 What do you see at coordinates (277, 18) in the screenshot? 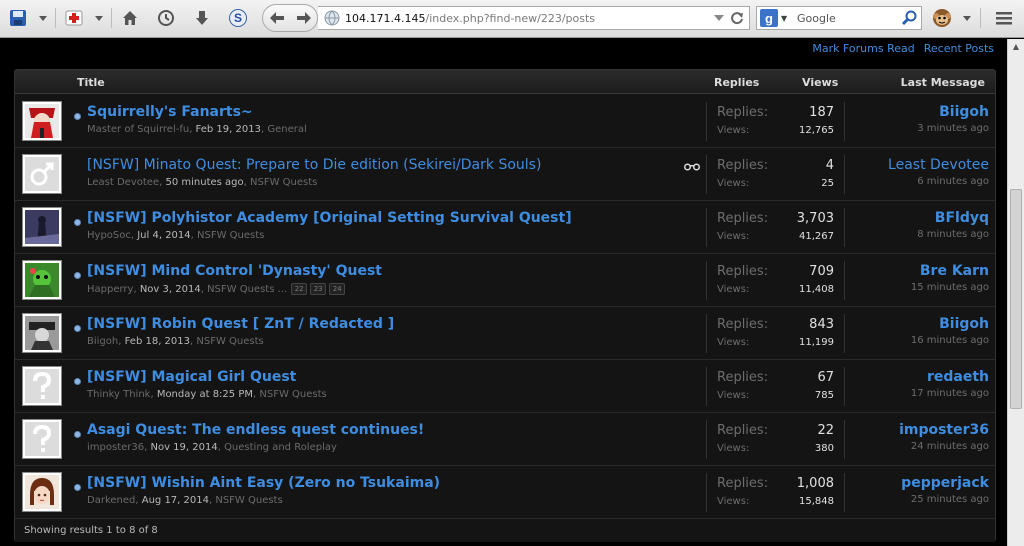
I see `back-button` at bounding box center [277, 18].